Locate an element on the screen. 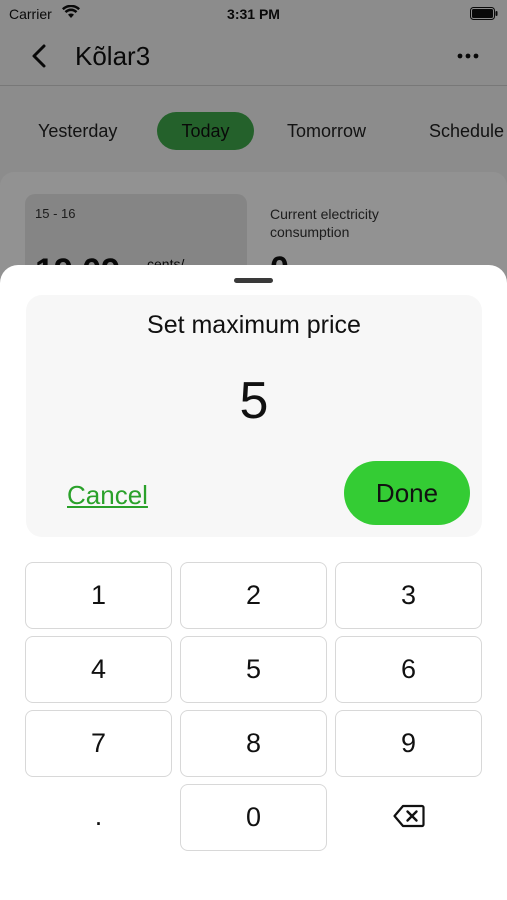 The width and height of the screenshot is (507, 900). key-3: 3 is located at coordinates (408, 595).